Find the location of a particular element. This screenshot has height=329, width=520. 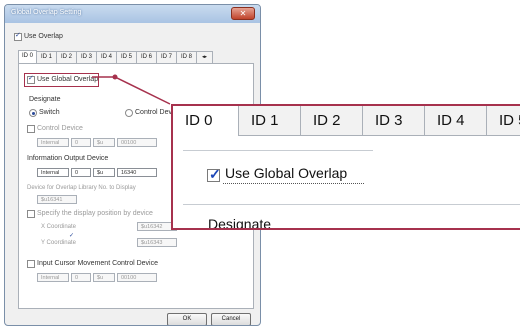

zoom-tab-id-3: ID 3 is located at coordinates (394, 120).